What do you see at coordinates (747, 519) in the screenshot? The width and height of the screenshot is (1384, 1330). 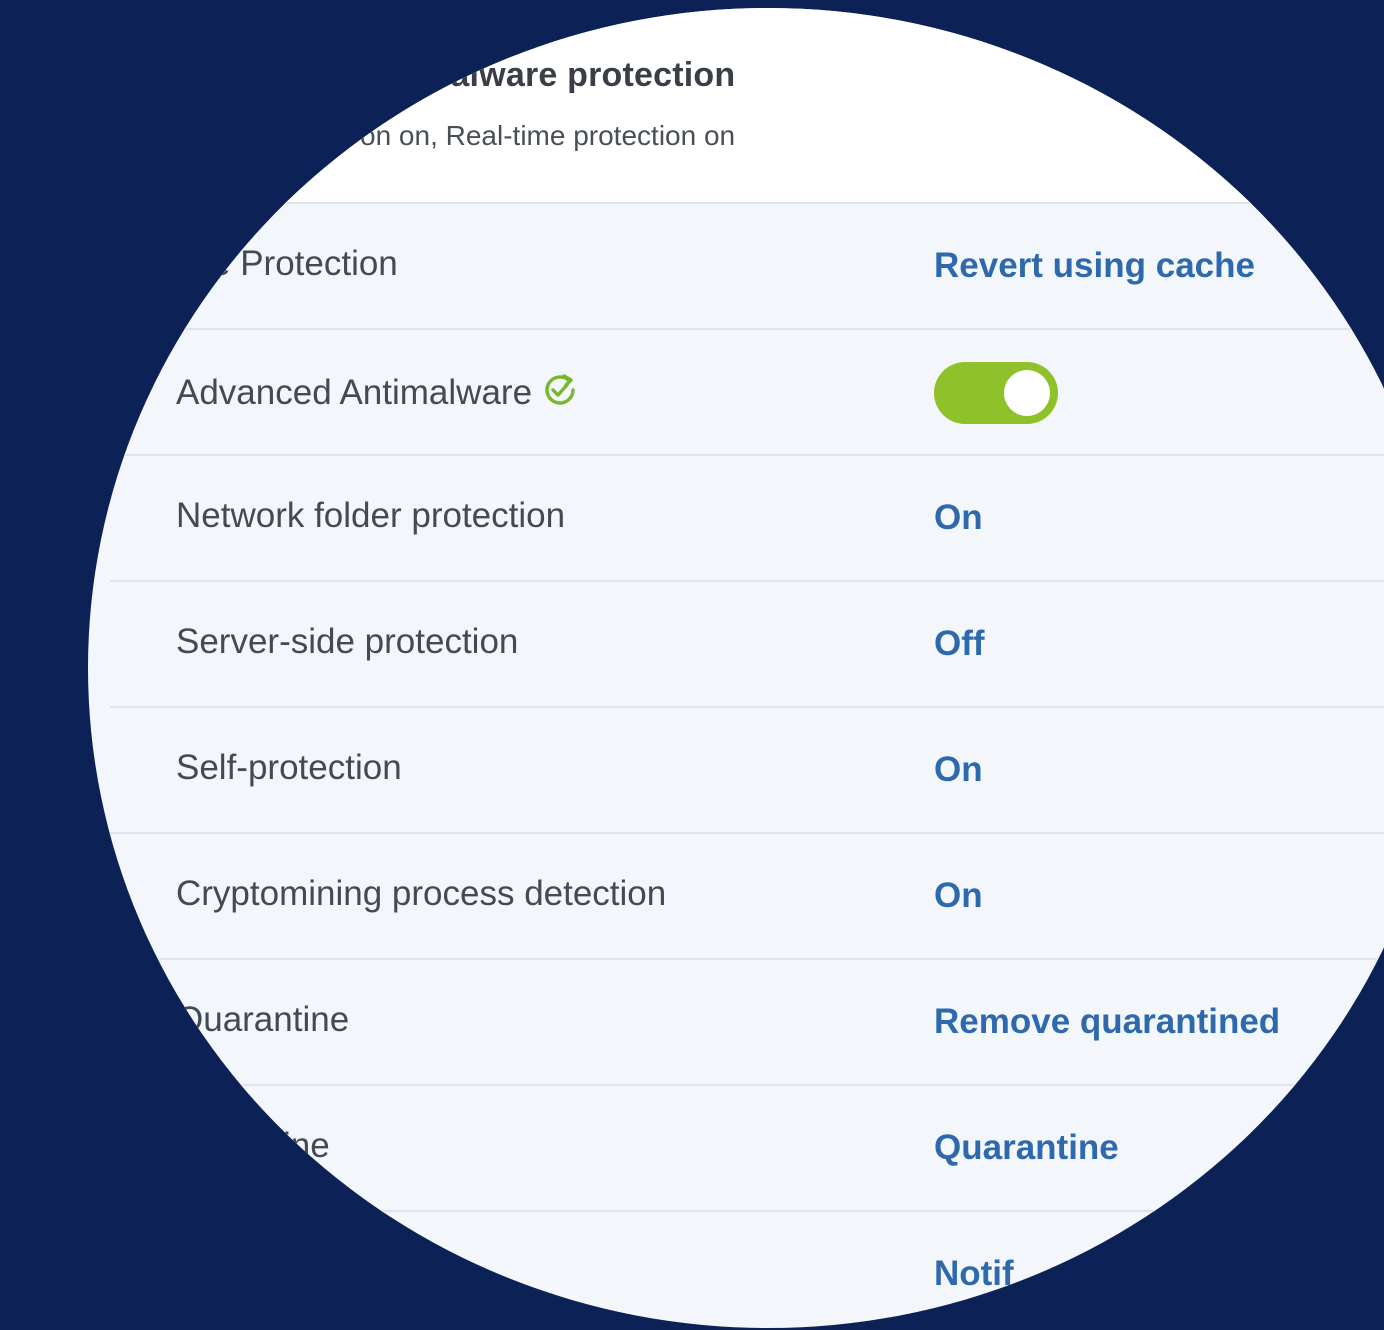 I see `setting-row-network-folder-protection: Network folder protection On` at bounding box center [747, 519].